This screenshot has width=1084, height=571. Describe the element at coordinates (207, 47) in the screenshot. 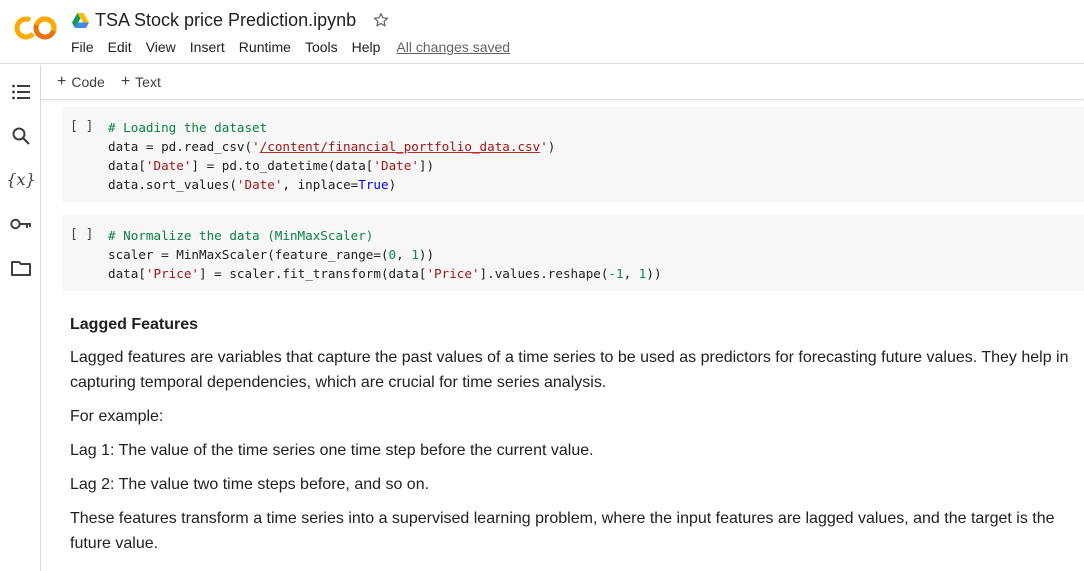

I see `menu-insert: Insert` at that location.